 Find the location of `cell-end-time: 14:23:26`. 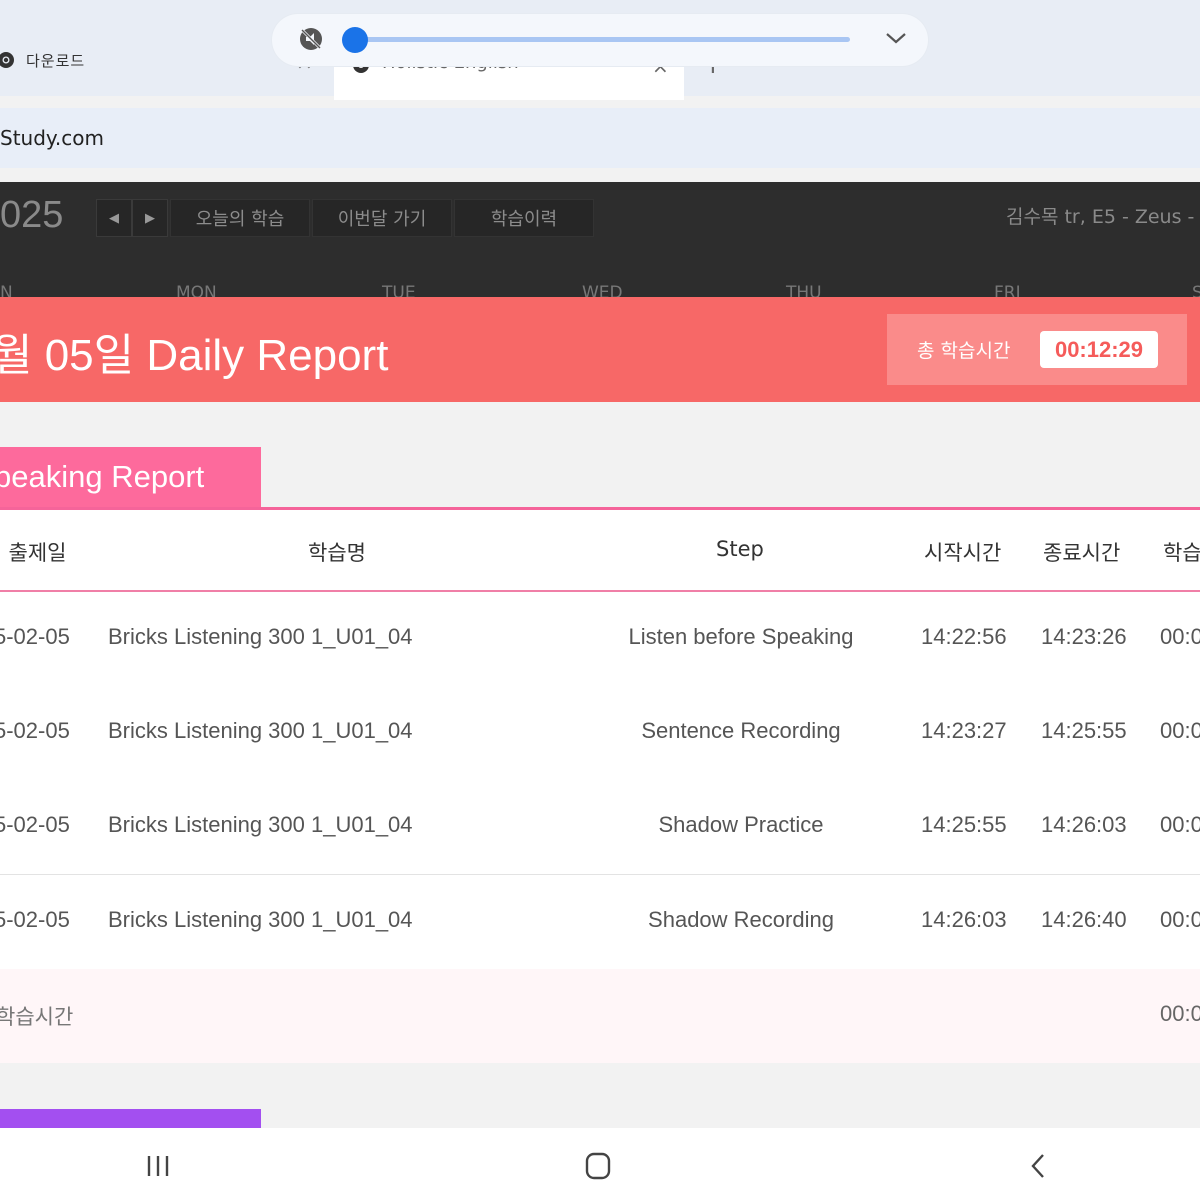

cell-end-time: 14:23:26 is located at coordinates (1084, 636).